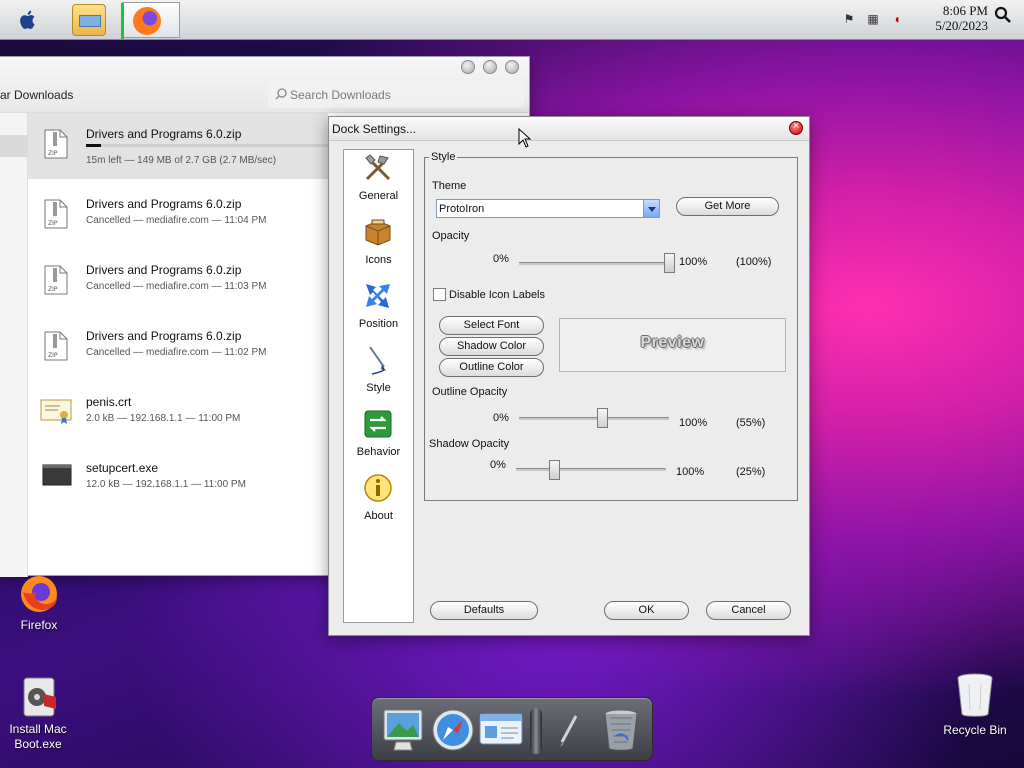  I want to click on apple-icon, so click(28, 20).